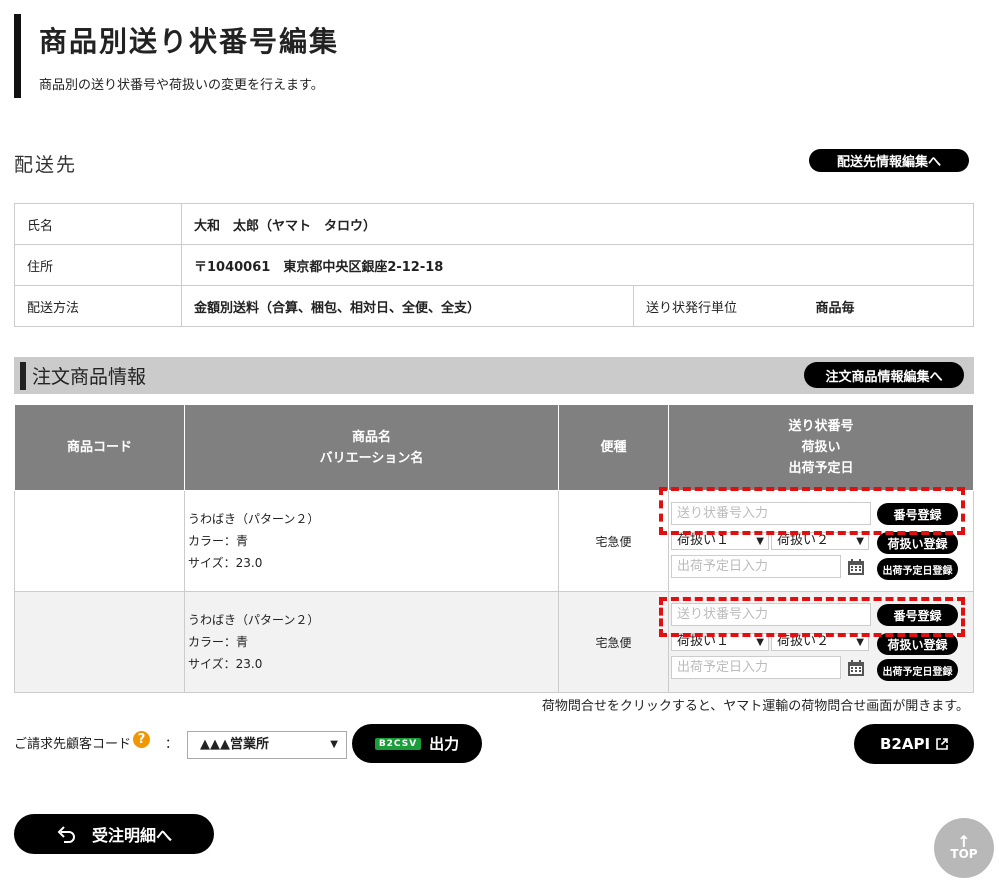 This screenshot has height=885, width=999. What do you see at coordinates (942, 744) in the screenshot?
I see `external-link-icon` at bounding box center [942, 744].